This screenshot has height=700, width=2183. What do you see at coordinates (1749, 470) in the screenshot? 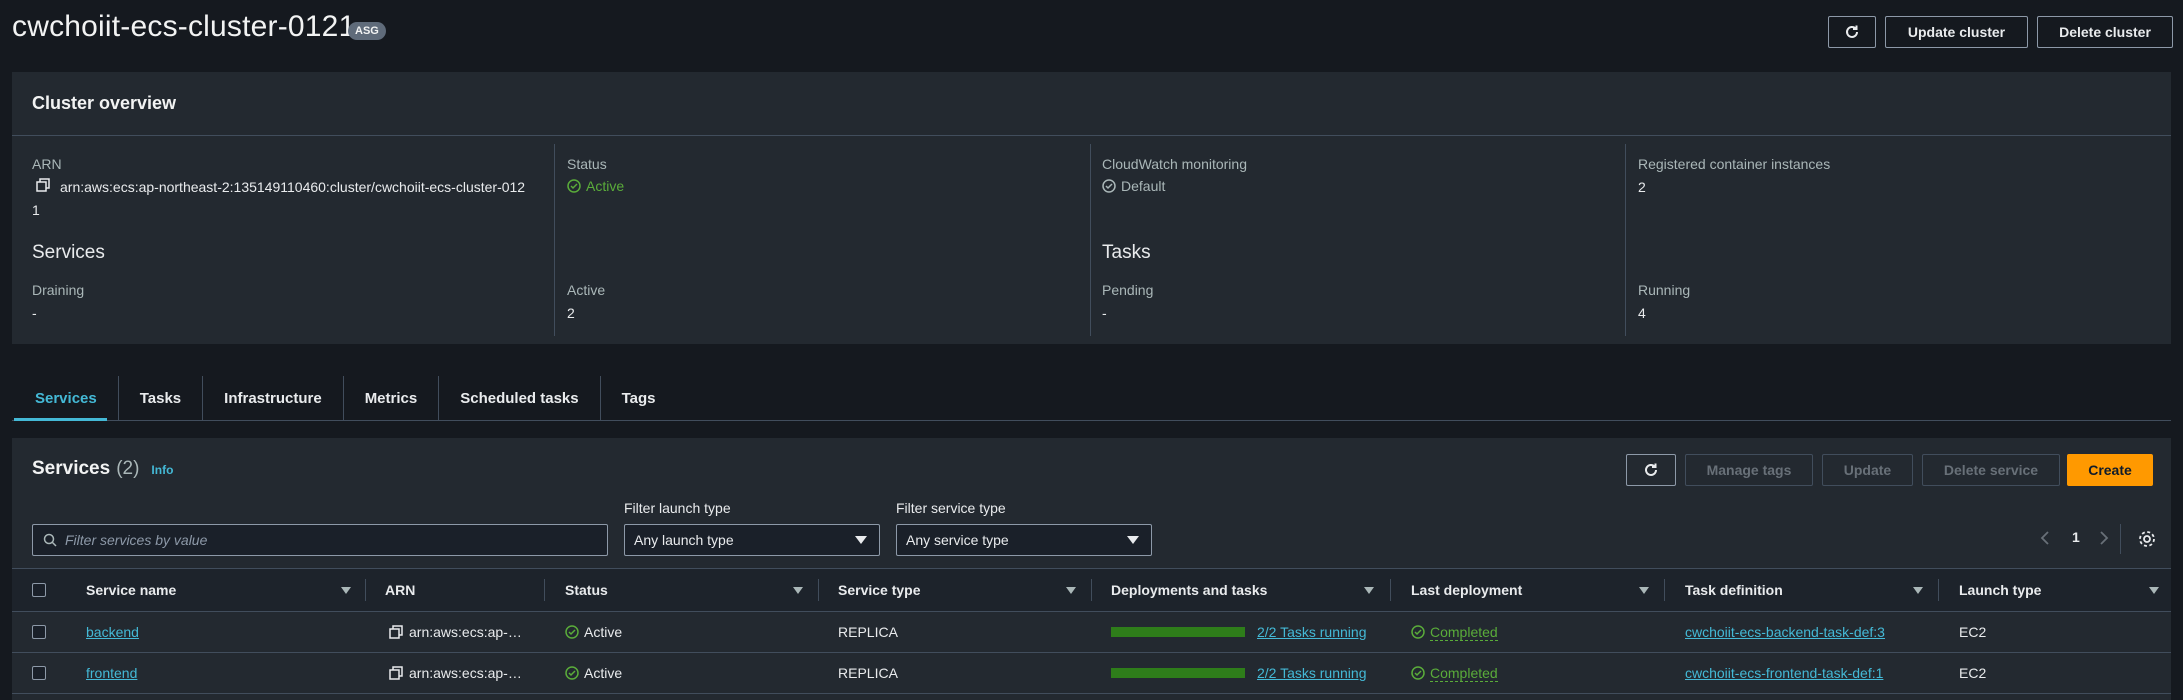
I see `manage-tags-button: Manage tags` at bounding box center [1749, 470].